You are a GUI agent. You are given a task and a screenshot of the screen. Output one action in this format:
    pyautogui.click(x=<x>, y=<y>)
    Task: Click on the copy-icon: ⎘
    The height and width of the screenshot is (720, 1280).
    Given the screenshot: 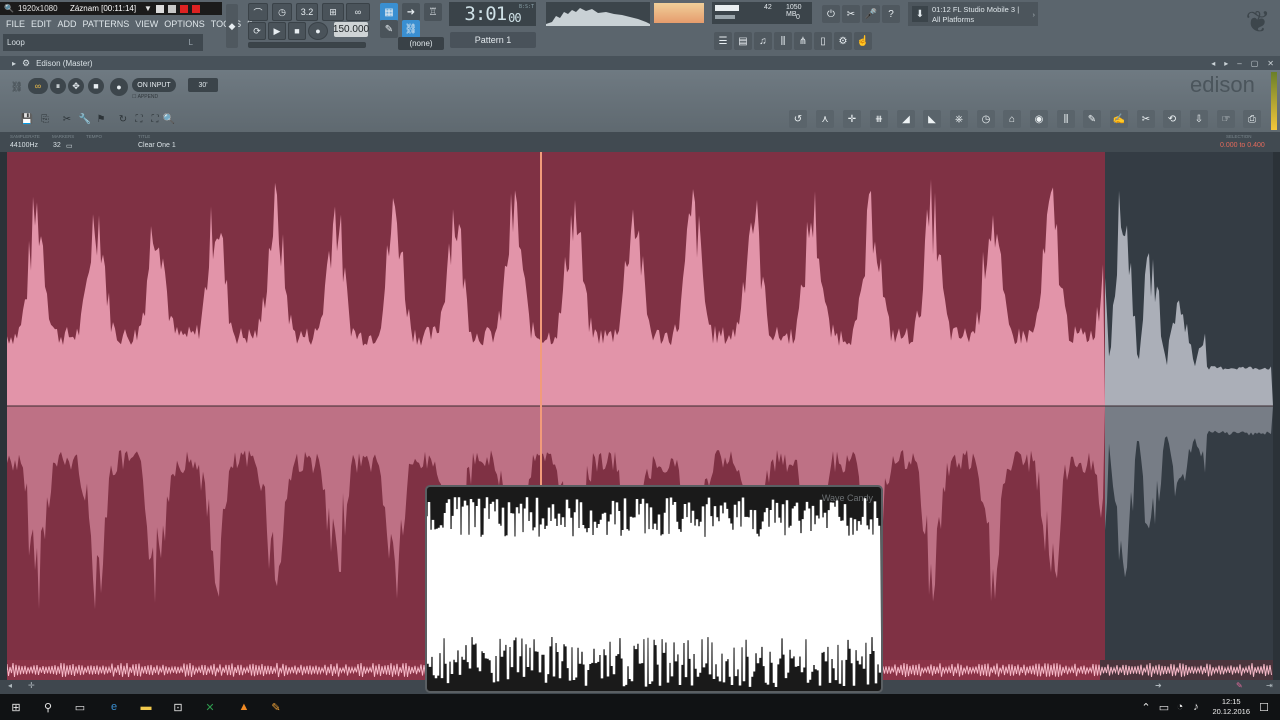 What is the action you would take?
    pyautogui.click(x=45, y=119)
    